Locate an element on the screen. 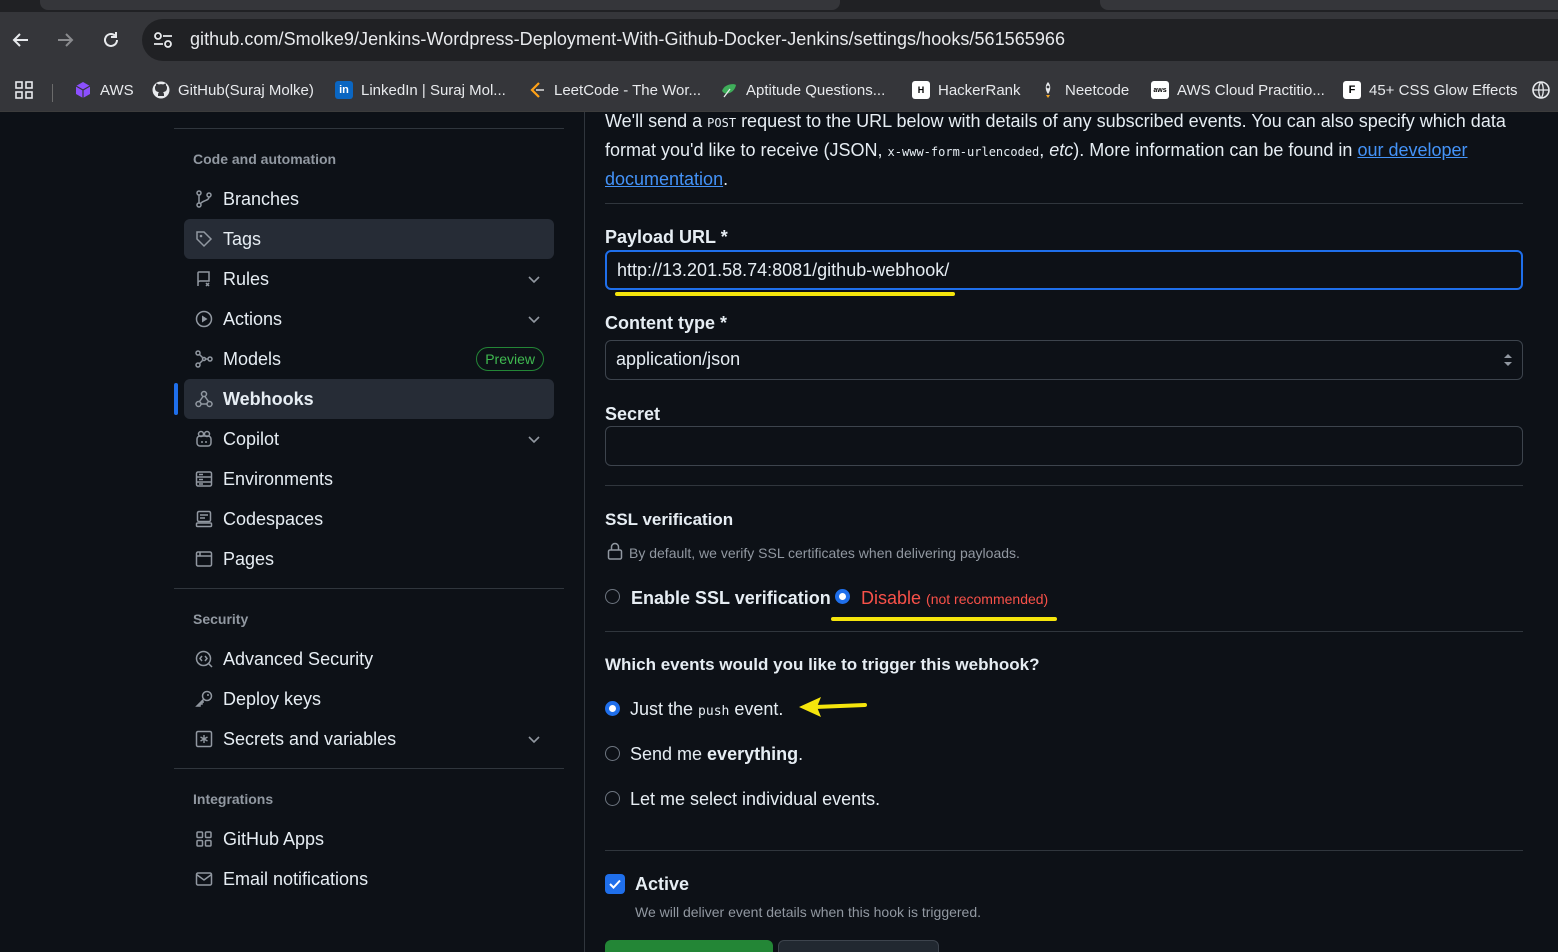  ssl-enable-radio is located at coordinates (612, 596).